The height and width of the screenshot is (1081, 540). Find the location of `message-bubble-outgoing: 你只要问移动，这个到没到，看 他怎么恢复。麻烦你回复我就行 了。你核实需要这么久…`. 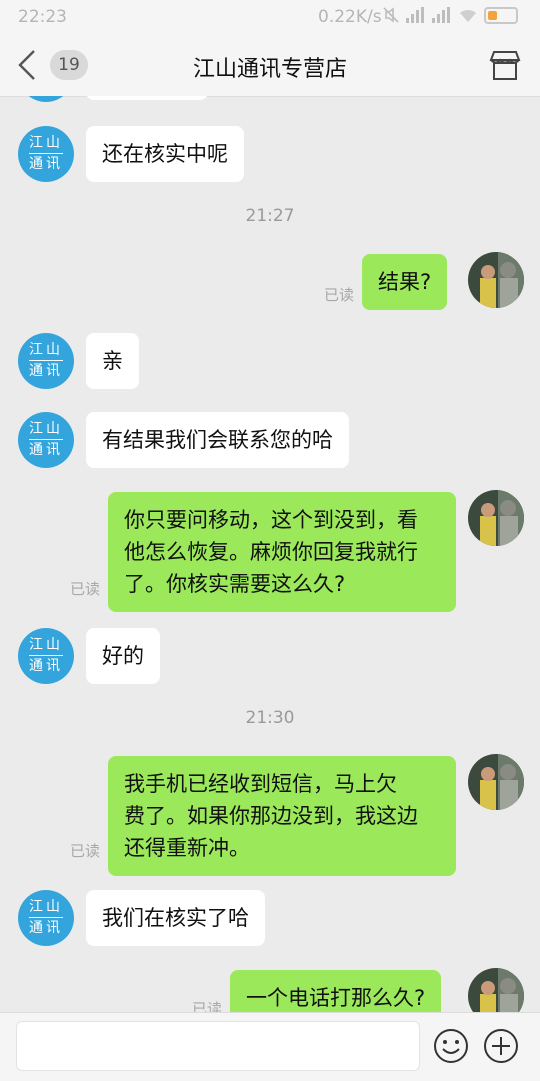

message-bubble-outgoing: 你只要问移动，这个到没到，看 他怎么恢复。麻烦你回复我就行 了。你核实需要这么久… is located at coordinates (282, 552).